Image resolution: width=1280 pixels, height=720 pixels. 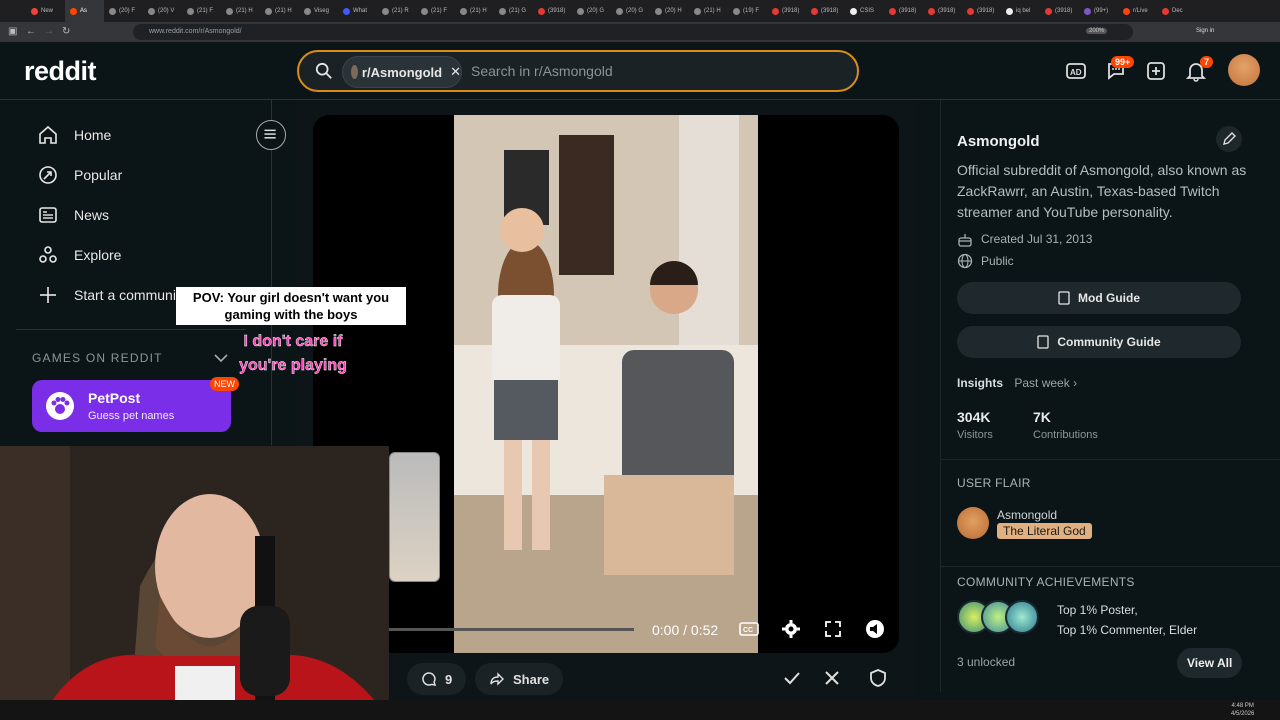 What do you see at coordinates (1024, 239) in the screenshot?
I see `created-date-row: Created Jul 31, 2013` at bounding box center [1024, 239].